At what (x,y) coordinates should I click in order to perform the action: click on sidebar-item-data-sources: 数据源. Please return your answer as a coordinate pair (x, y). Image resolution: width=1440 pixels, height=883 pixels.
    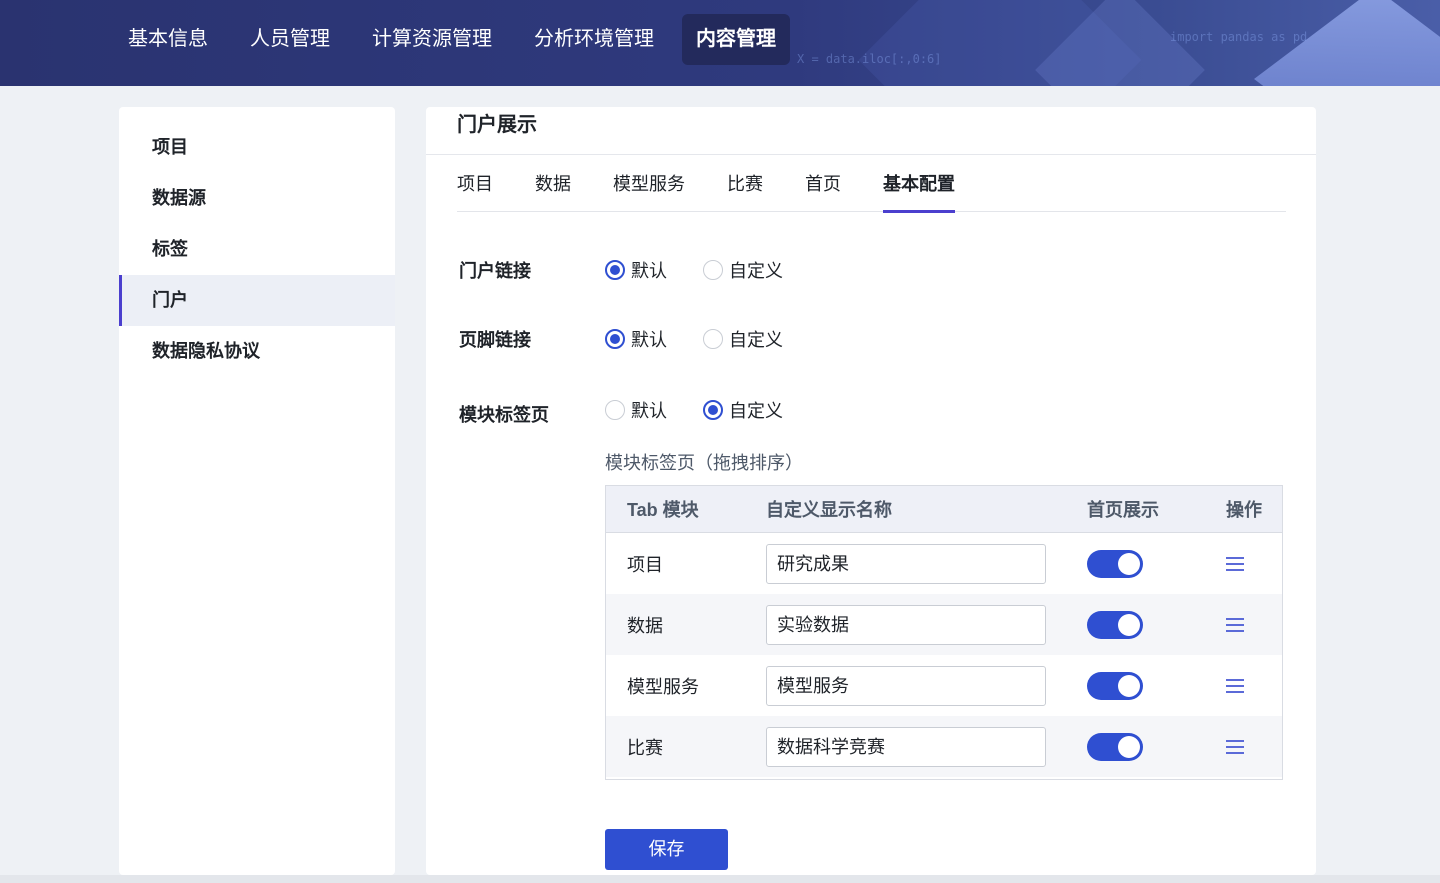
    Looking at the image, I should click on (257, 198).